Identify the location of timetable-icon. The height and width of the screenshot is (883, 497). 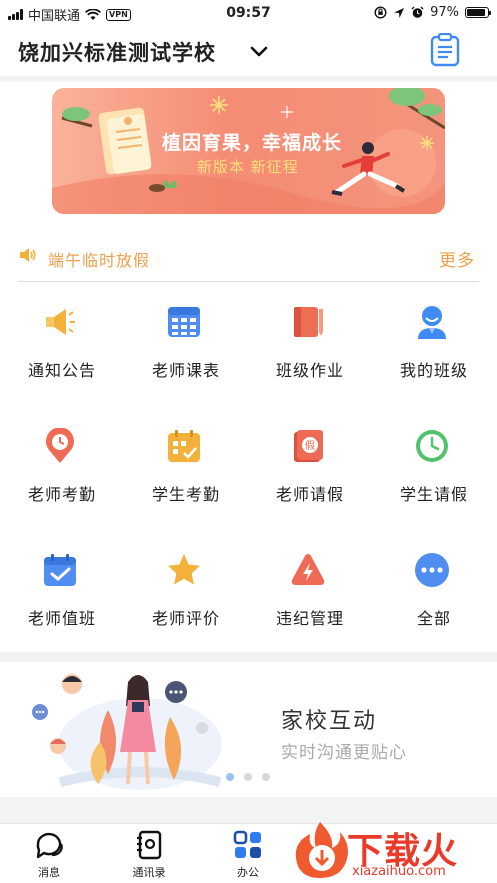
(184, 322).